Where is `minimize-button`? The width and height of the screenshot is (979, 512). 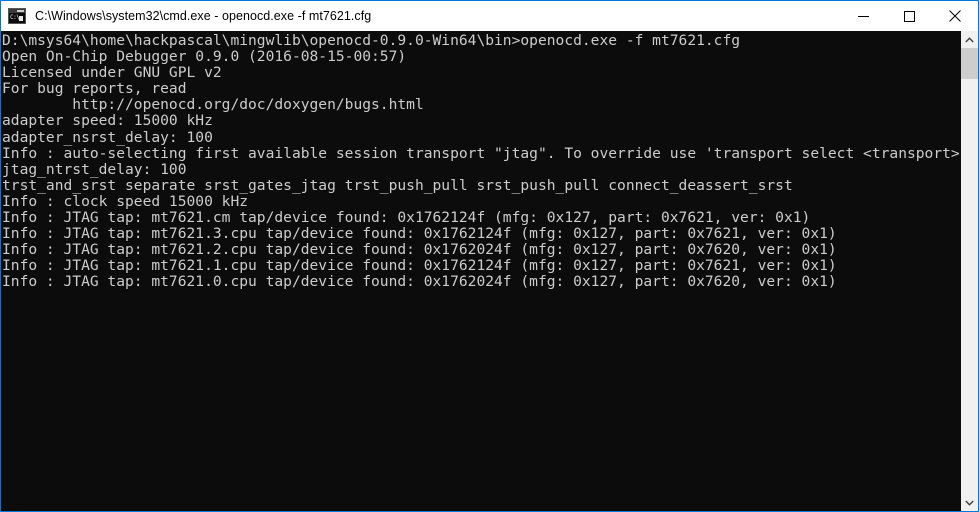
minimize-button is located at coordinates (863, 16).